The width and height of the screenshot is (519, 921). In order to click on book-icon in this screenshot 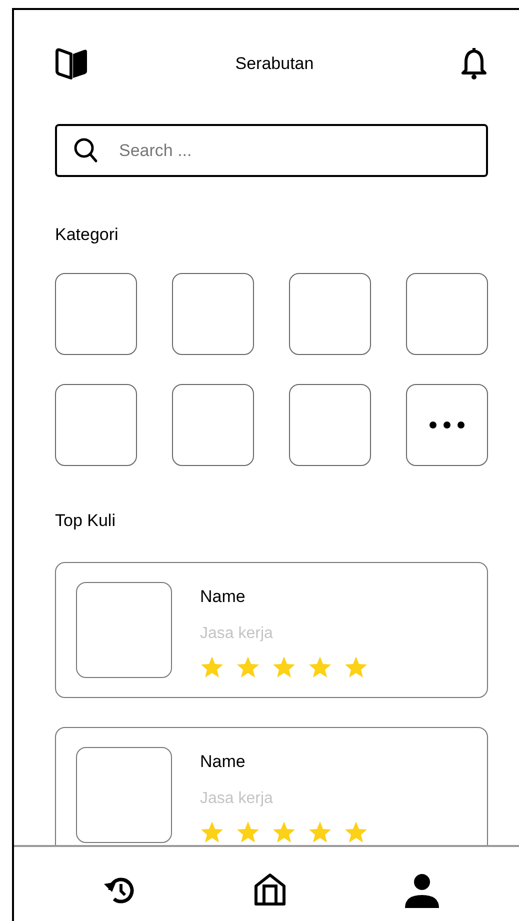, I will do `click(72, 64)`.